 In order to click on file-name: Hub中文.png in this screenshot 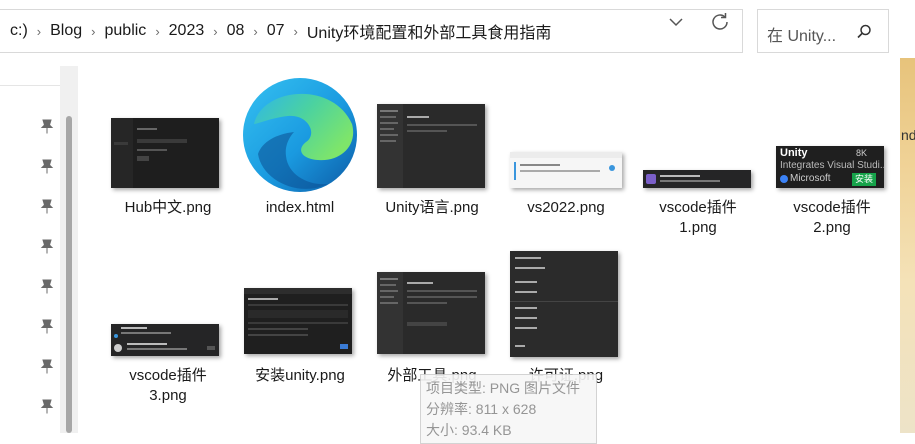, I will do `click(168, 207)`.